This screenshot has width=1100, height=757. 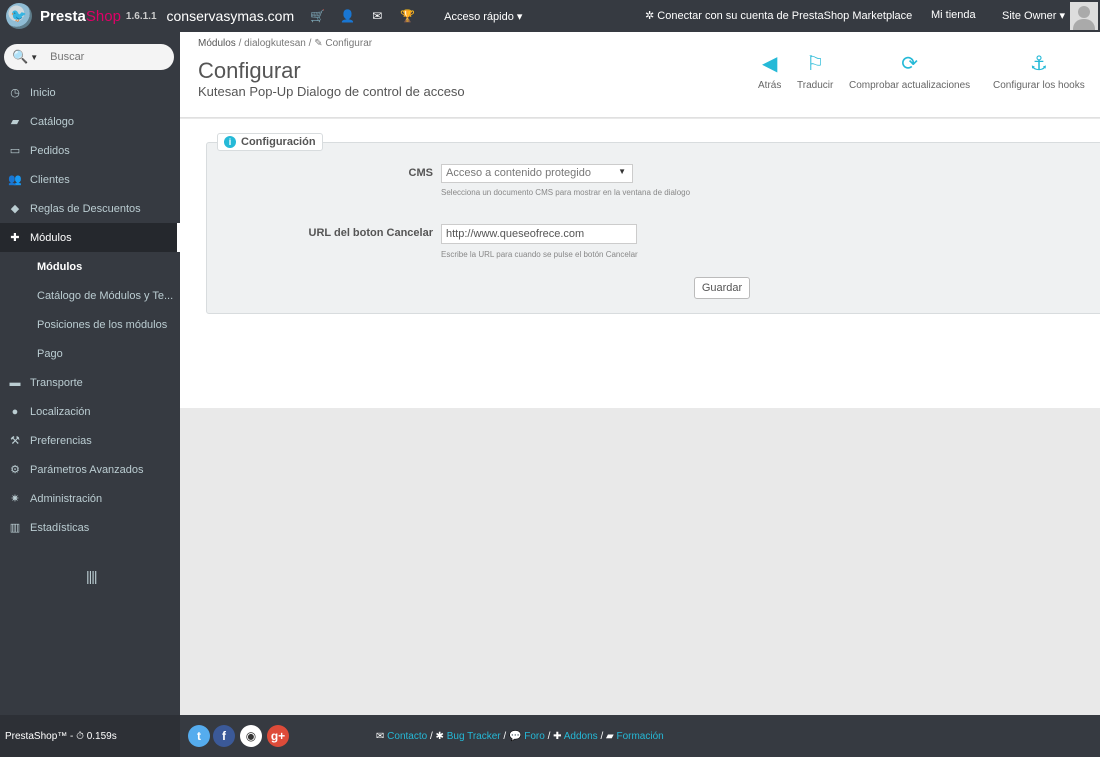 What do you see at coordinates (320, 43) in the screenshot?
I see `wrench-icon: ✎` at bounding box center [320, 43].